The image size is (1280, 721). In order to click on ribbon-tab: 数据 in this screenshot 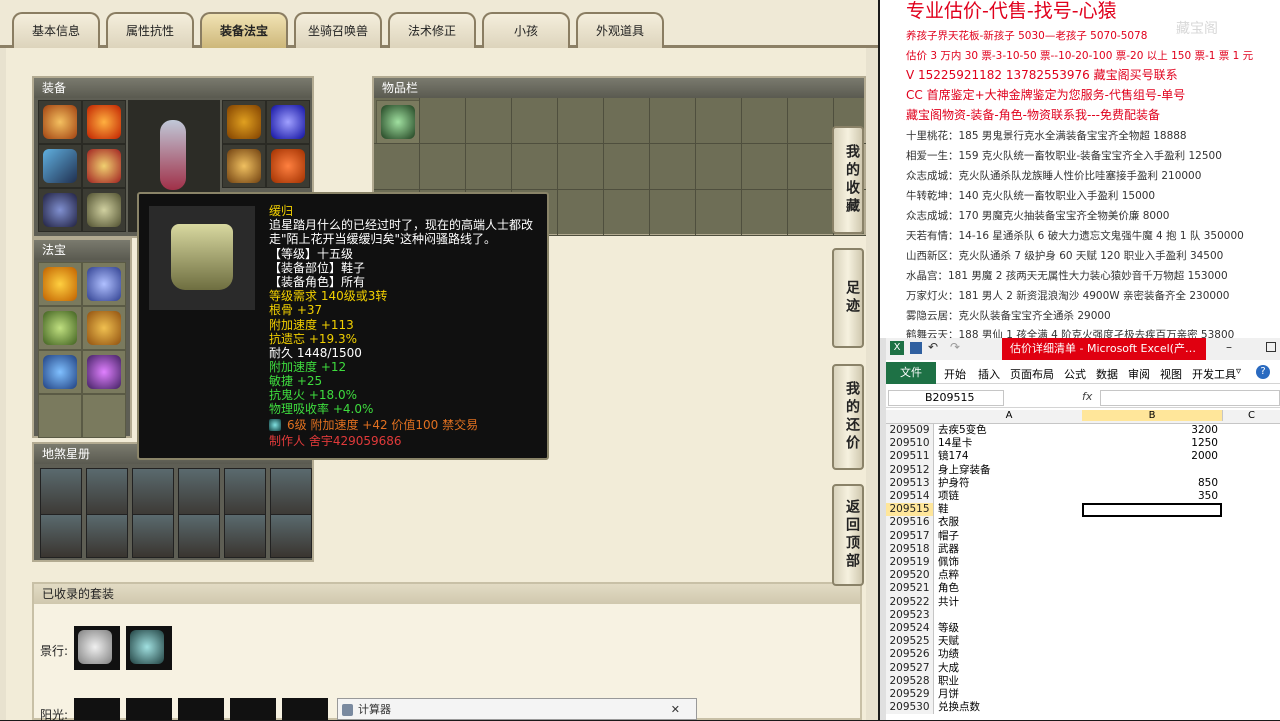, I will do `click(1107, 374)`.